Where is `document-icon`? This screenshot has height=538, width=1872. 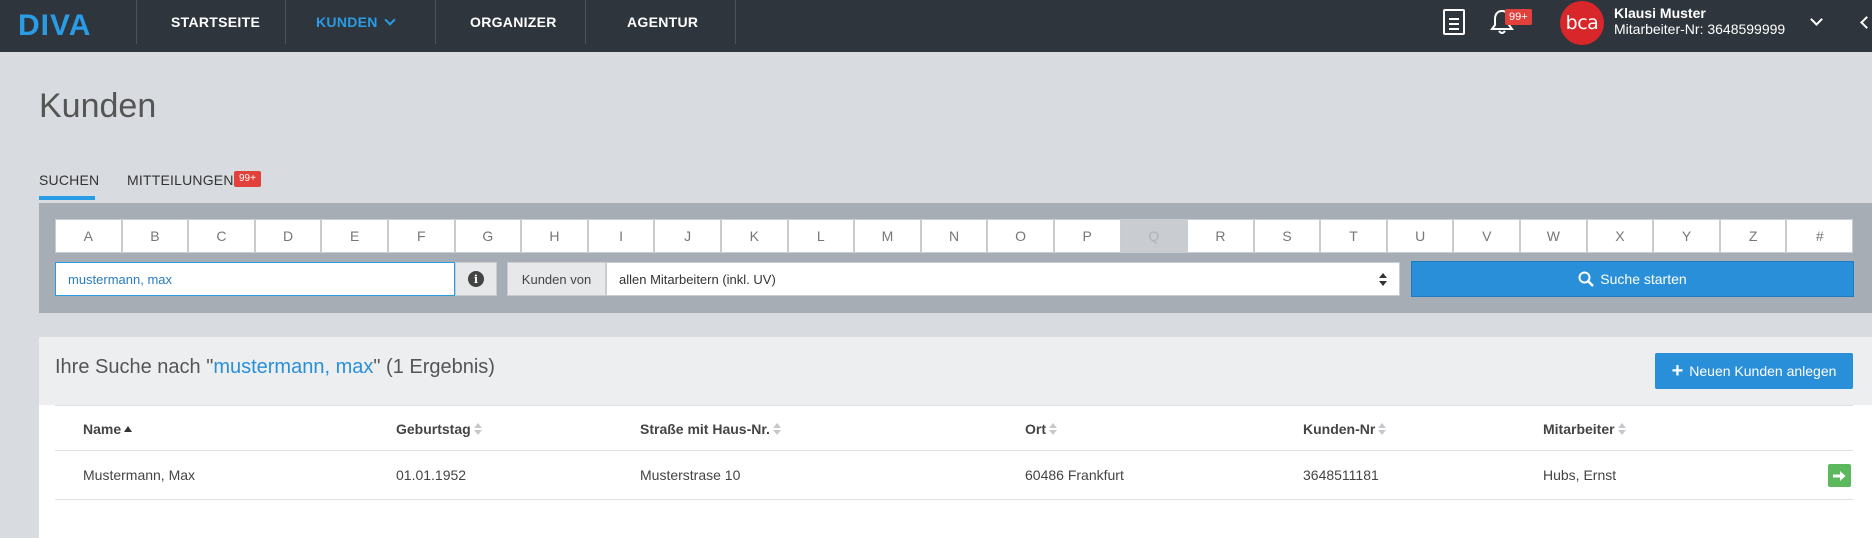 document-icon is located at coordinates (1454, 22).